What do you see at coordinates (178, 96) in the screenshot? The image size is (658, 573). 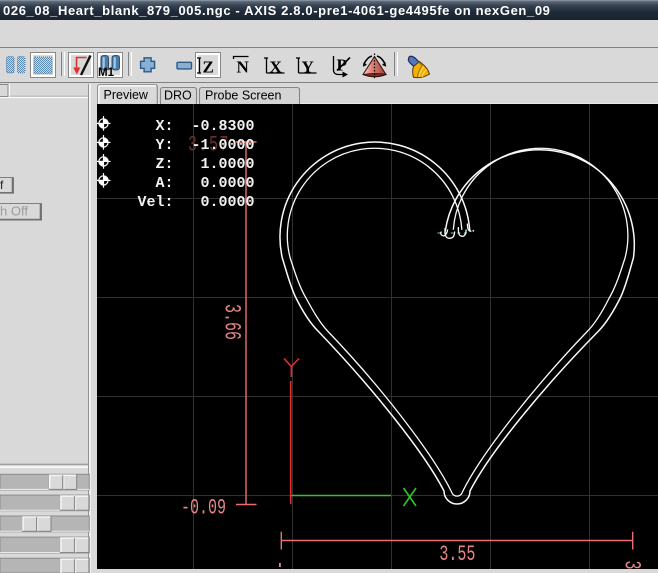 I see `svg-text: DRO` at bounding box center [178, 96].